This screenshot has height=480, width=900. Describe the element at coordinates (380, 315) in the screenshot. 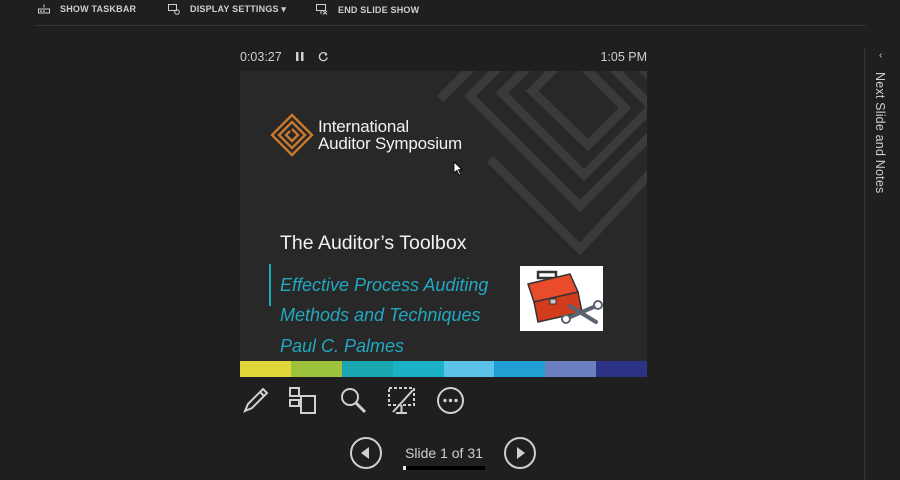

I see `slide-subtitle-line-2: Methods and Techniques` at that location.